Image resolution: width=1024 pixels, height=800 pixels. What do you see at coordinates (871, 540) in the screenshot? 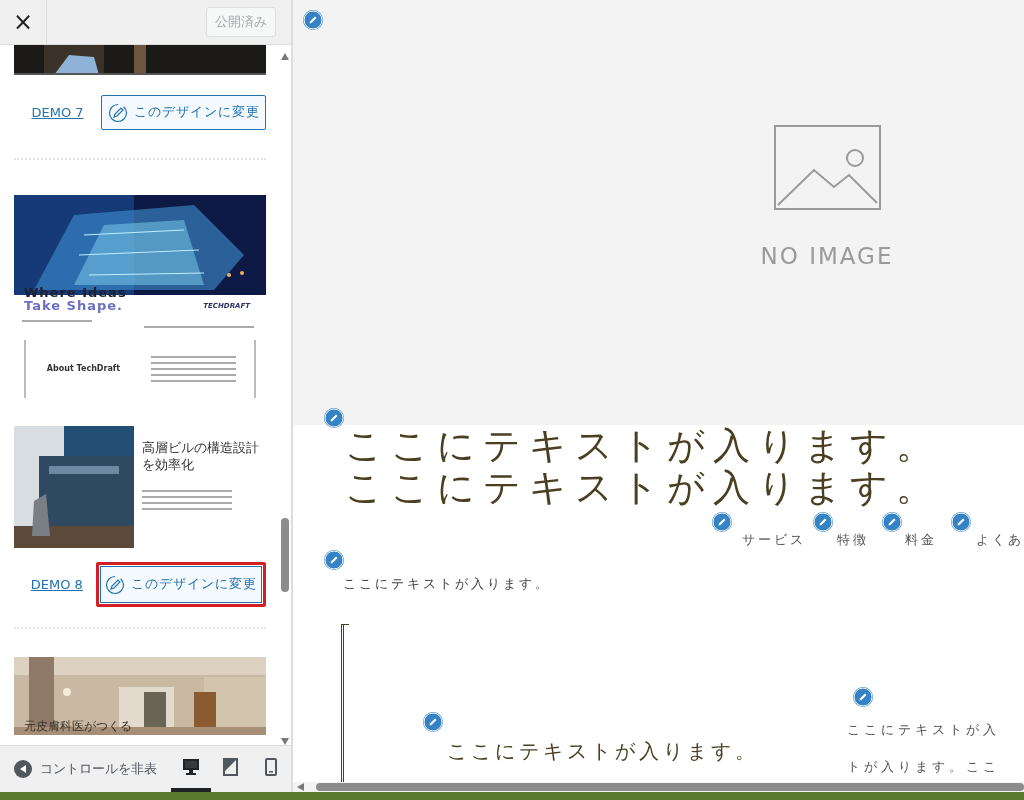
I see `nav-link: 特徴` at bounding box center [871, 540].